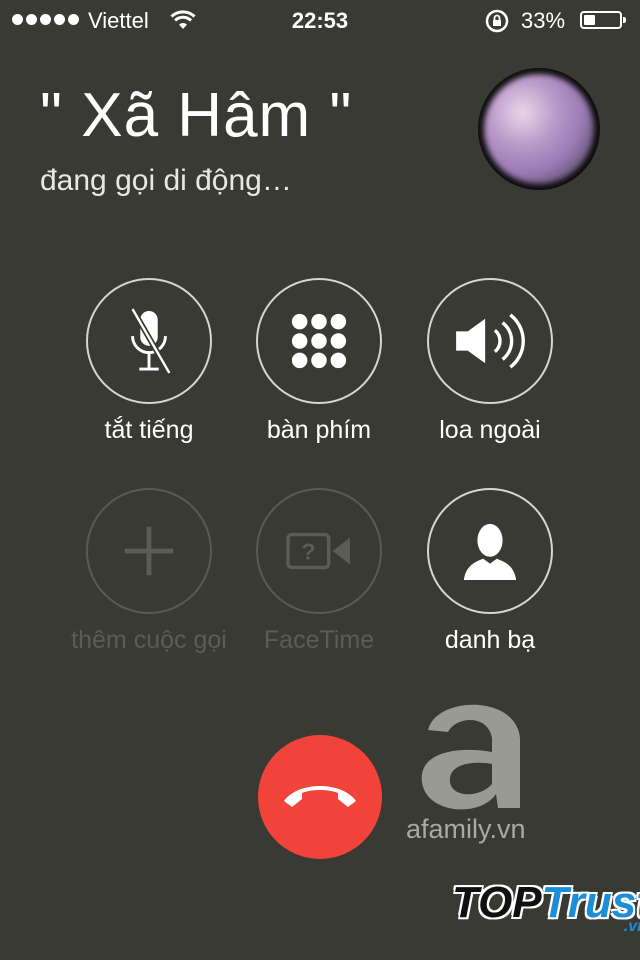 The image size is (640, 960). I want to click on afamily-watermark-text: afamily.vn, so click(466, 829).